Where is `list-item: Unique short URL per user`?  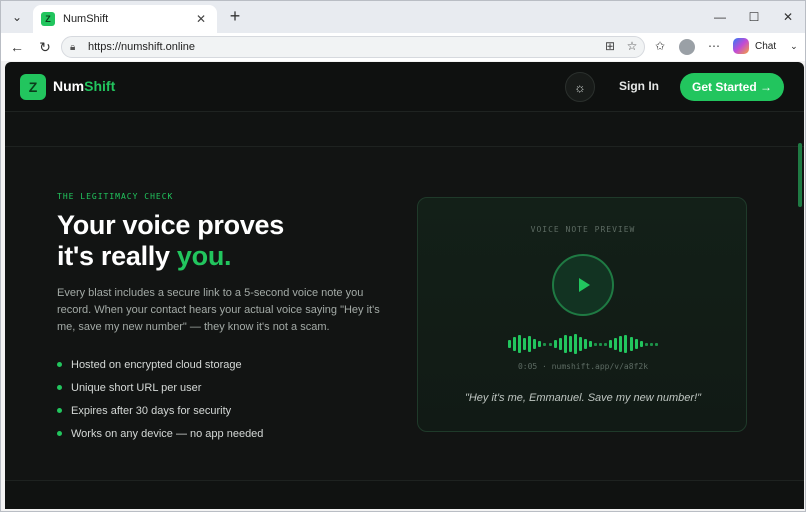 list-item: Unique short URL per user is located at coordinates (160, 387).